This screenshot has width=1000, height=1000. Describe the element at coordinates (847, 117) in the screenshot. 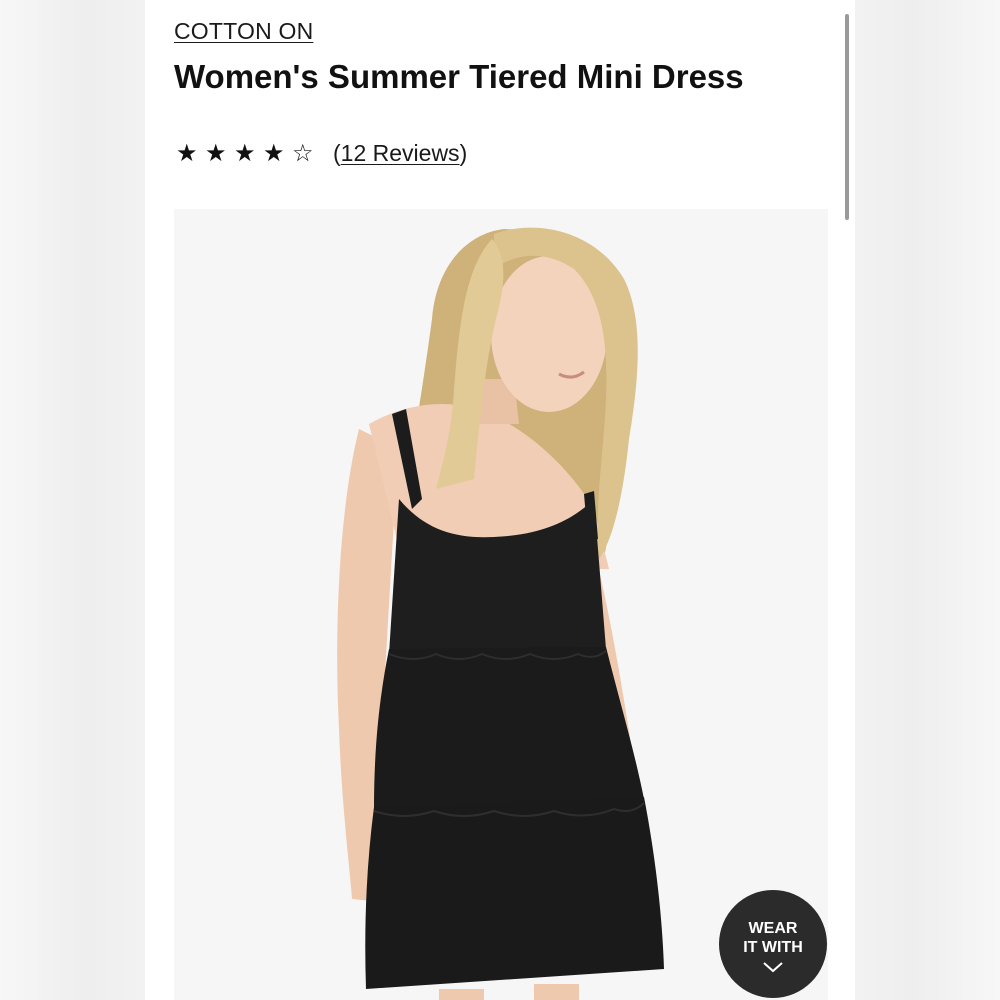

I see `scrollbar-thumb` at that location.